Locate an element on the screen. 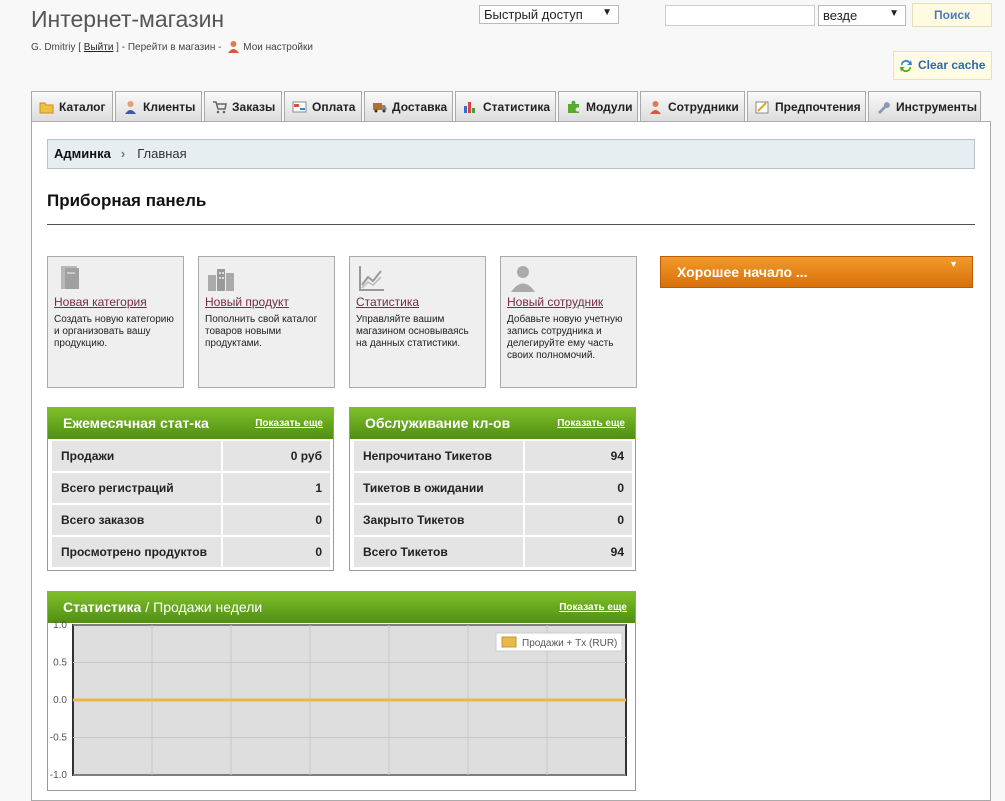  tab-statistics: Статистика is located at coordinates (505, 106).